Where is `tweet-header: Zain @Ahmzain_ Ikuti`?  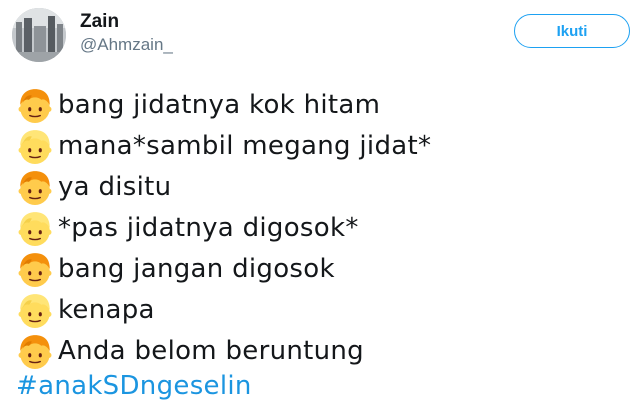
tweet-header: Zain @Ahmzain_ Ikuti is located at coordinates (322, 34).